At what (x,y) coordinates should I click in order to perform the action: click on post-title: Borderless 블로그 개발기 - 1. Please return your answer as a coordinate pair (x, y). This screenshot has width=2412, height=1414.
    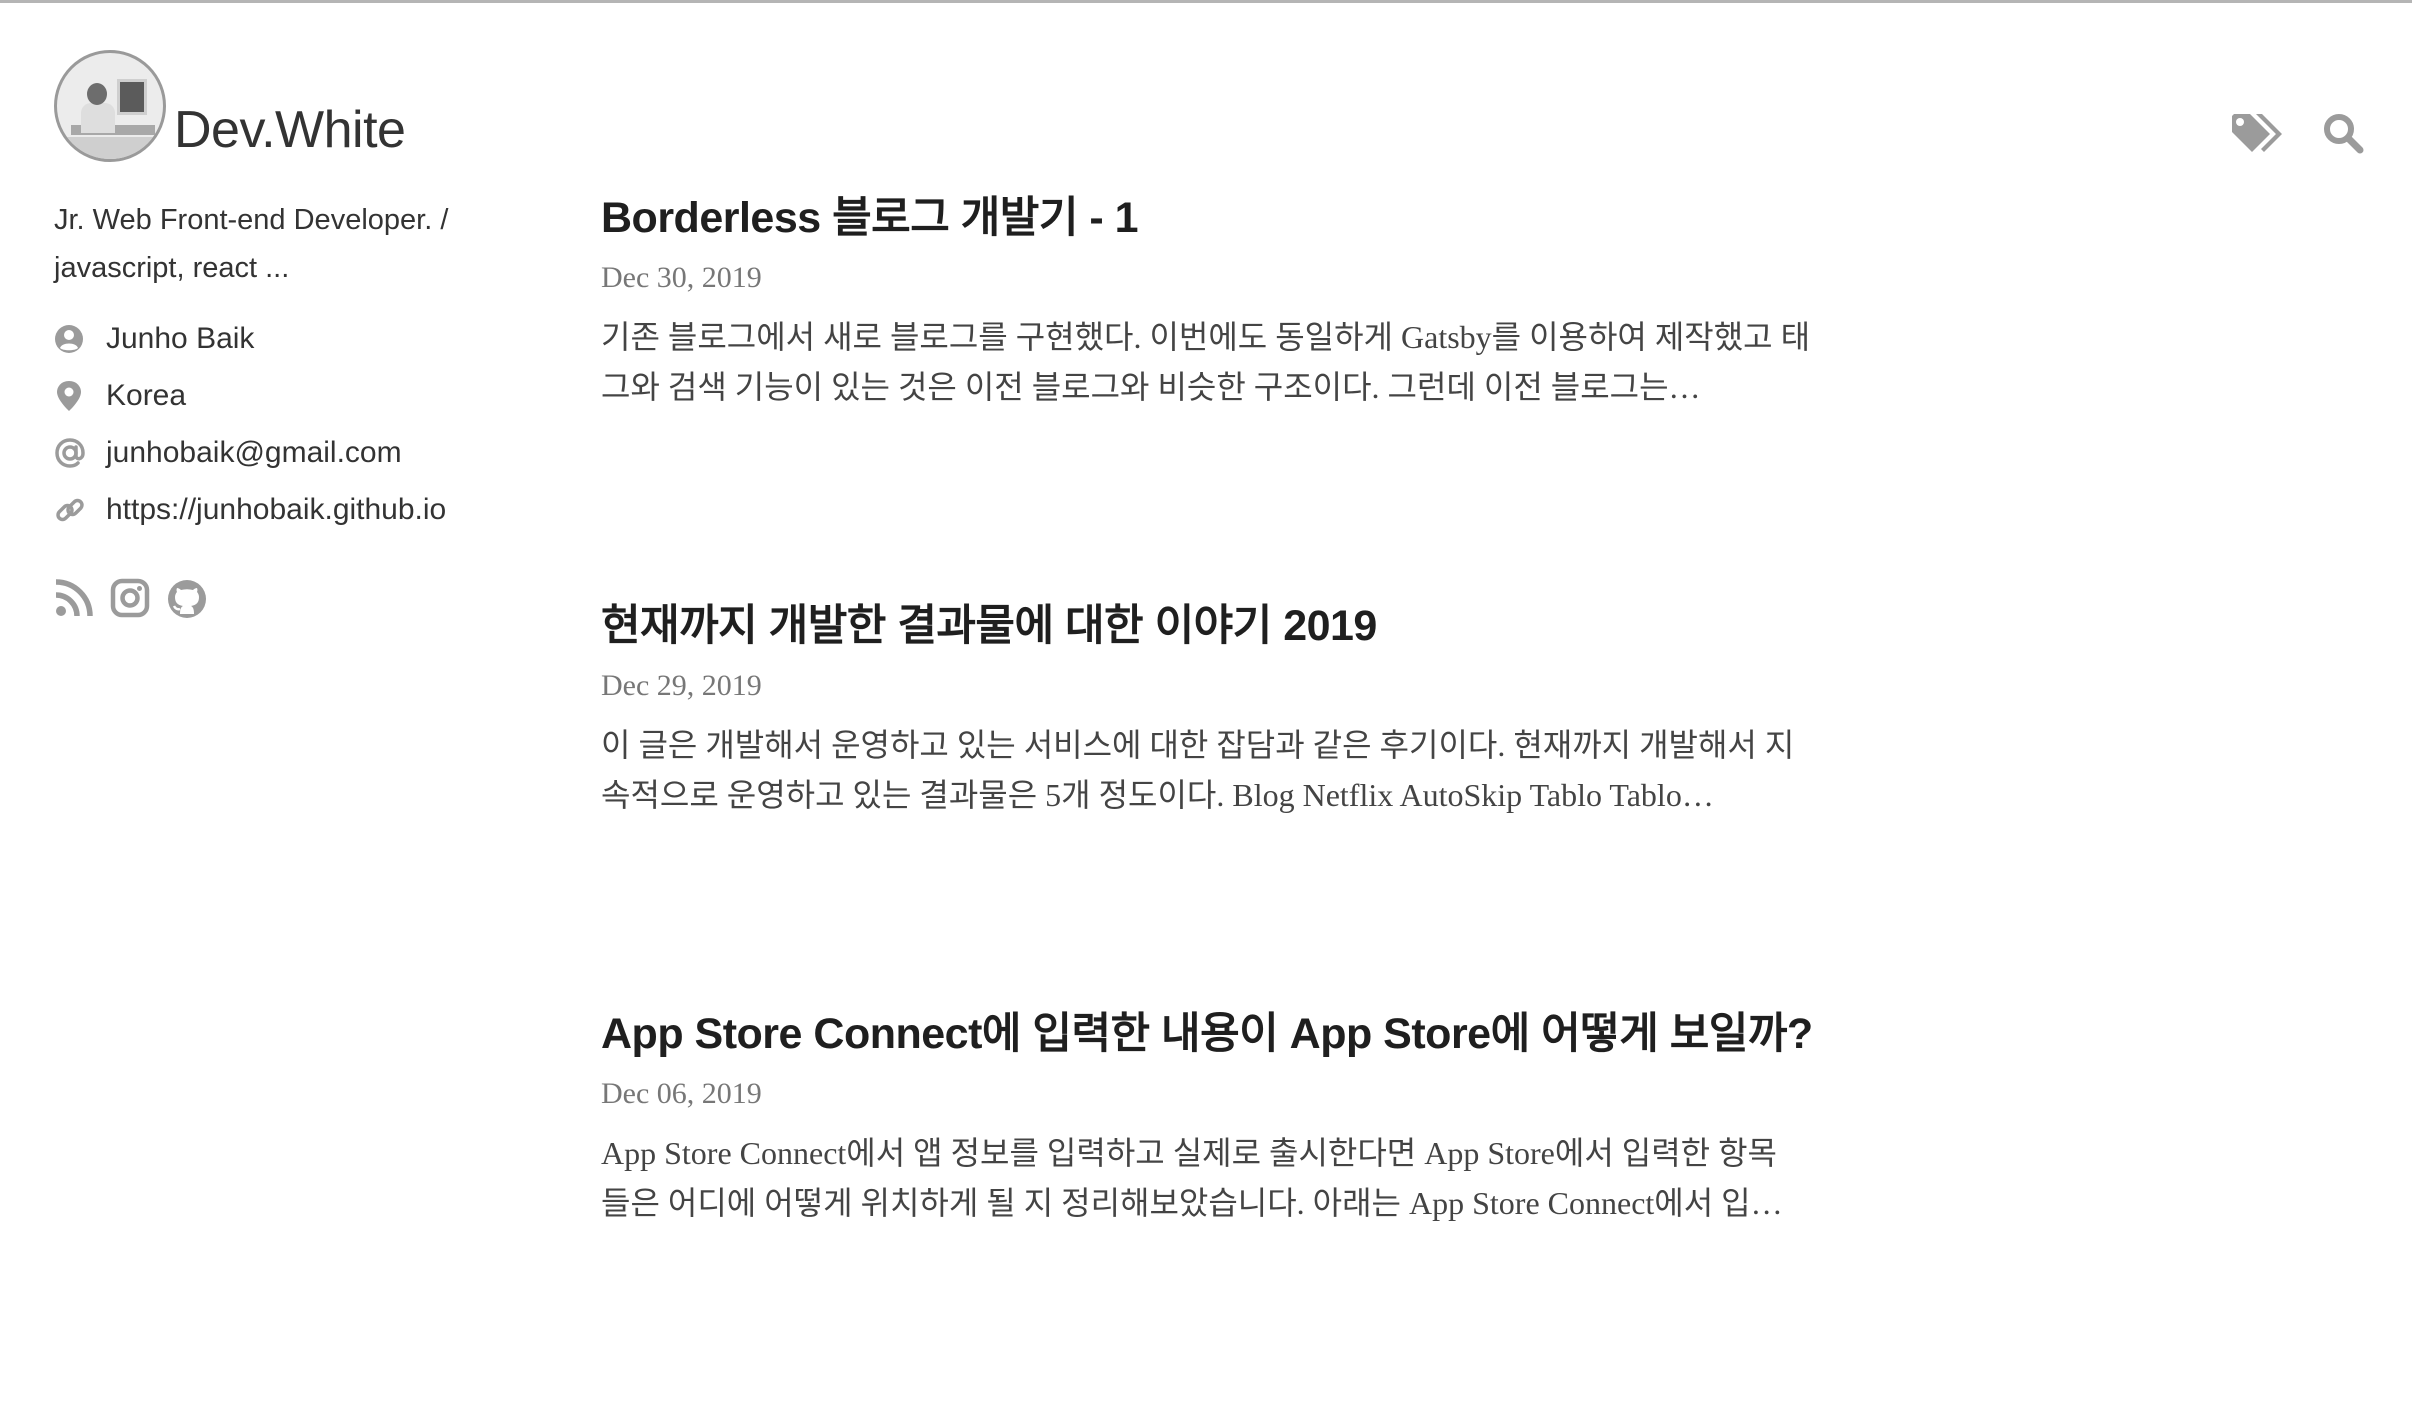
    Looking at the image, I should click on (1216, 218).